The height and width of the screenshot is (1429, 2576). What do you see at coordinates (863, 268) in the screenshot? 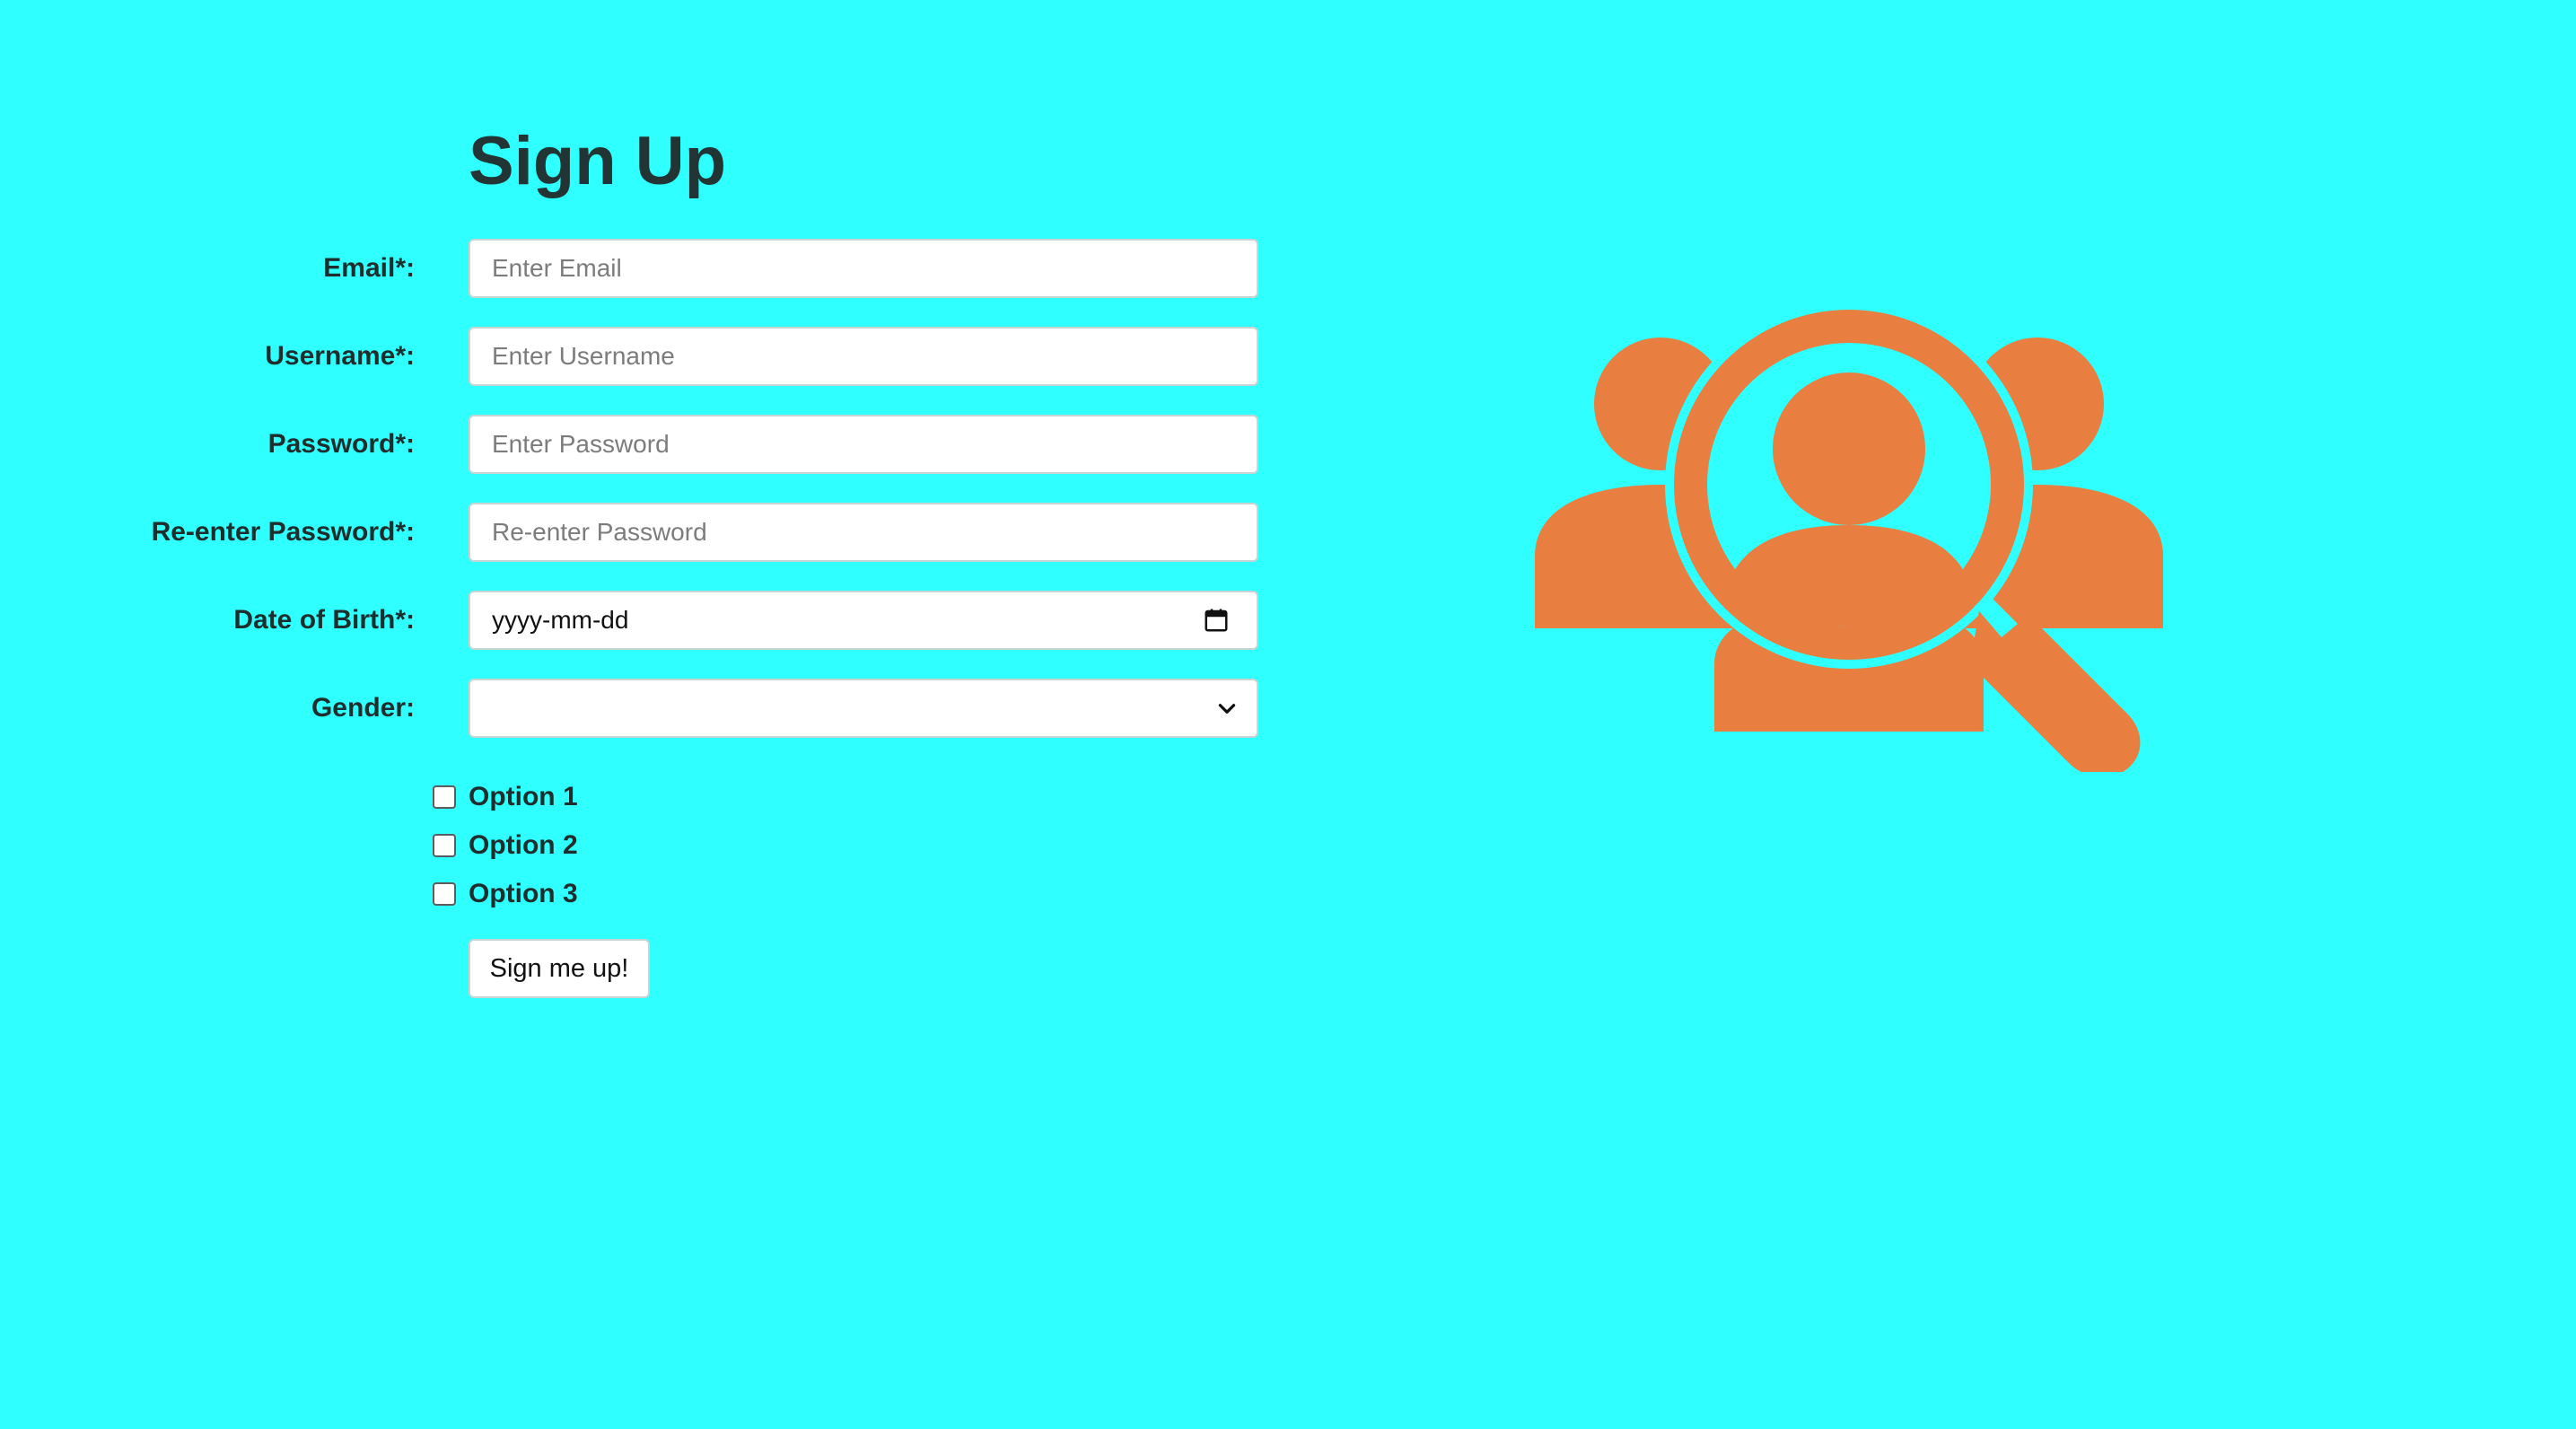
I see `email-field` at bounding box center [863, 268].